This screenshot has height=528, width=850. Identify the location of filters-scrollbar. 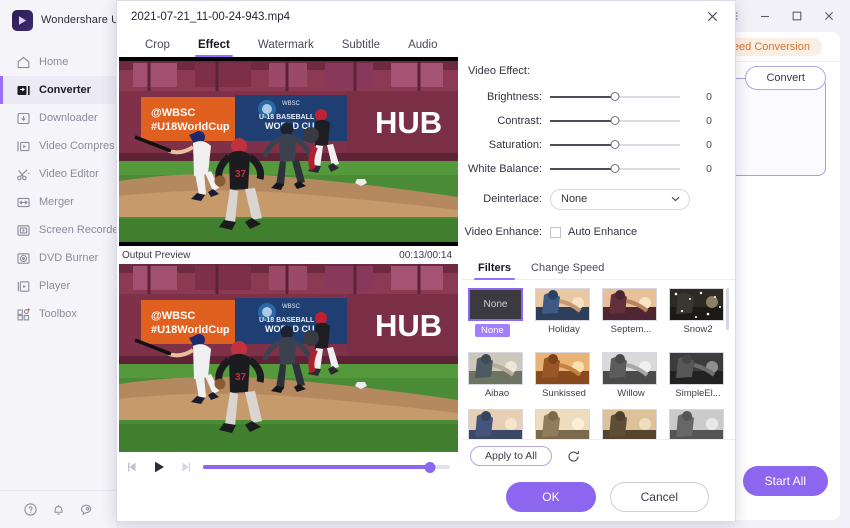
(727, 309).